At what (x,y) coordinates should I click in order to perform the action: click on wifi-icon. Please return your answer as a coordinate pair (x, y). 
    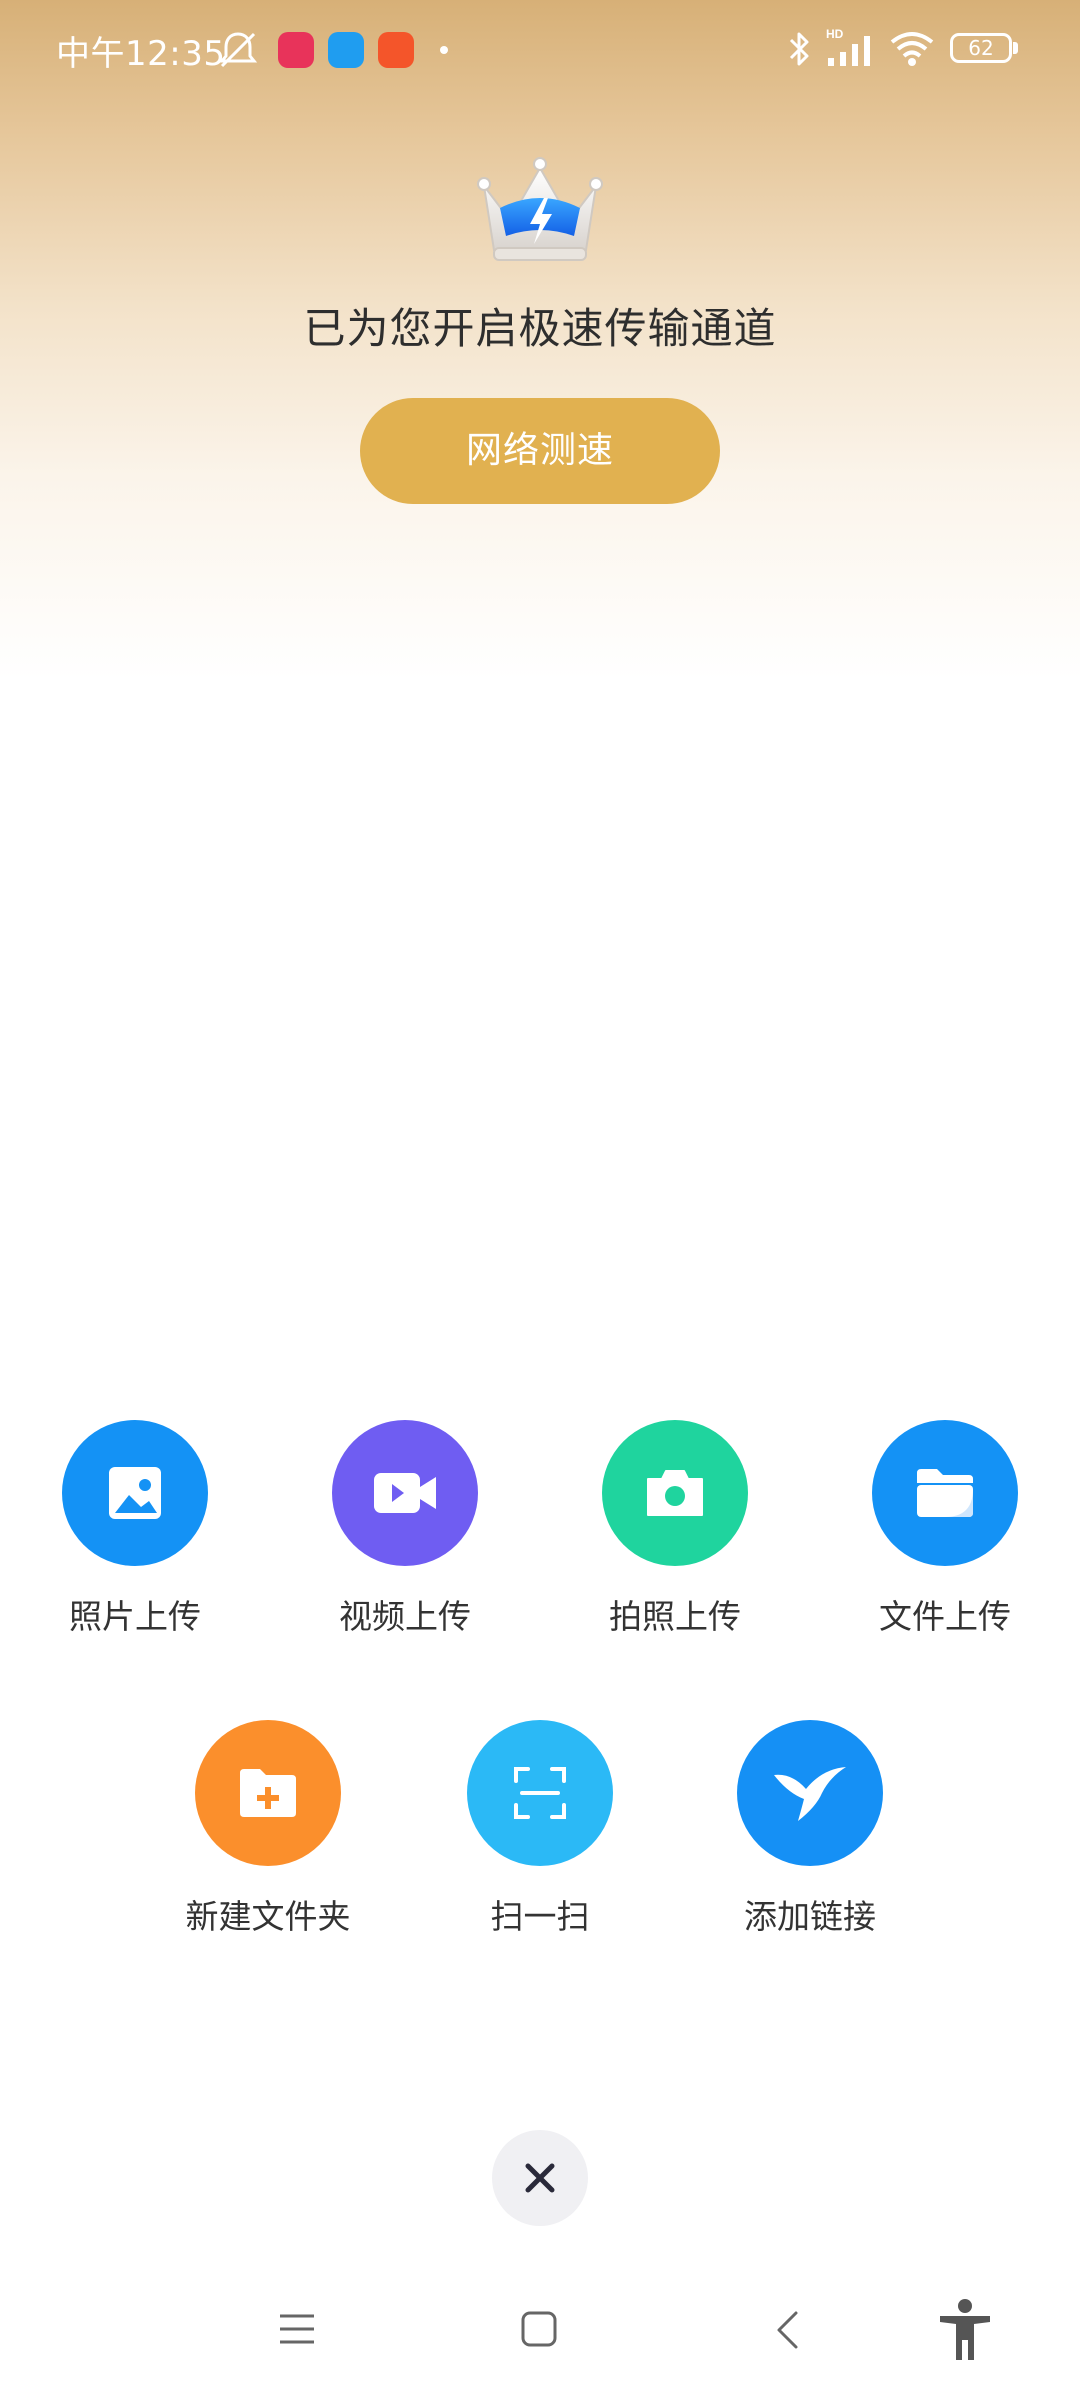
    Looking at the image, I should click on (912, 50).